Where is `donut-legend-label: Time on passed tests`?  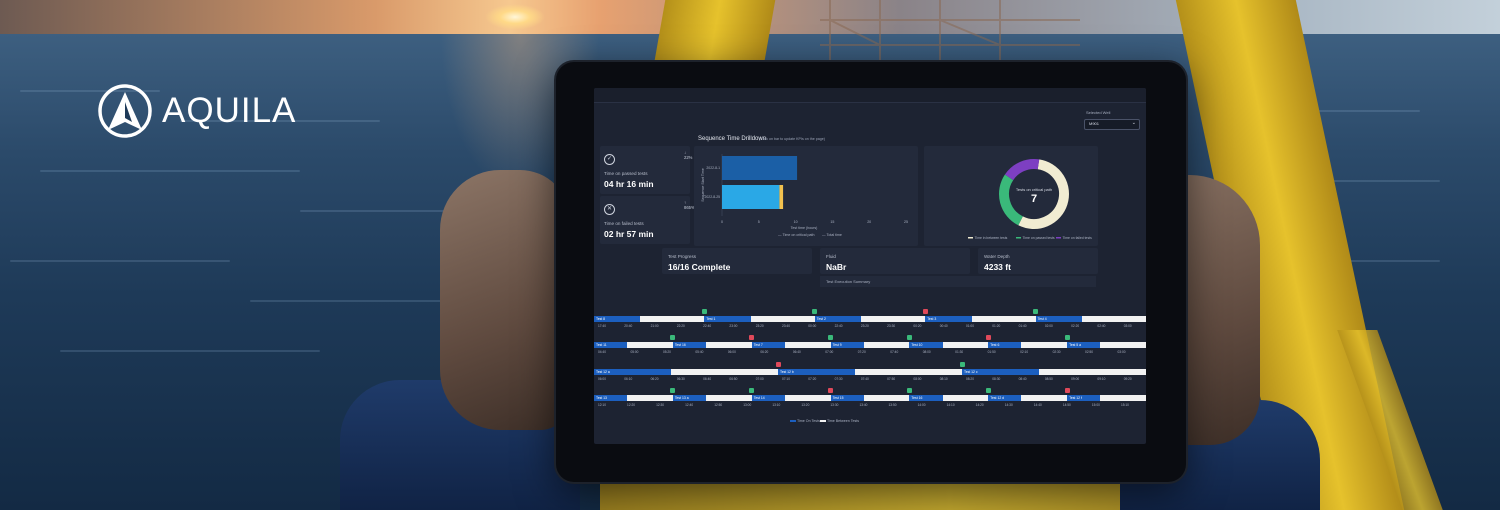
donut-legend-label: Time on passed tests is located at coordinates (1039, 238).